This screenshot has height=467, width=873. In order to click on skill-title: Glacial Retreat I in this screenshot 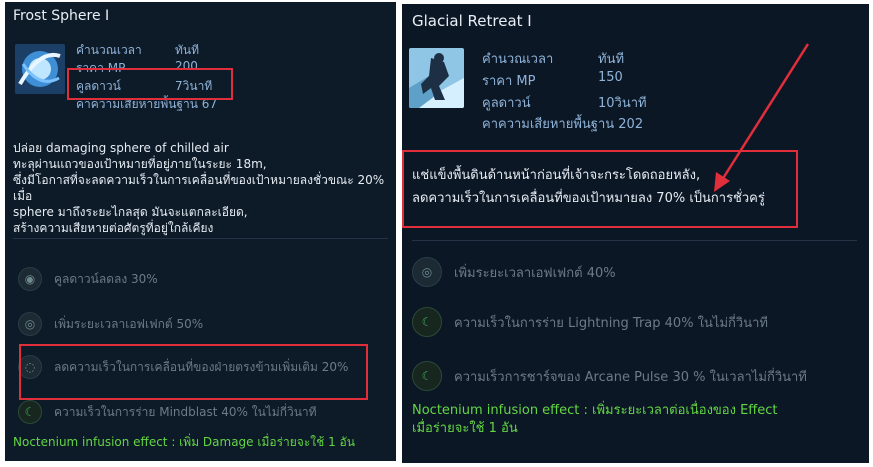, I will do `click(472, 21)`.